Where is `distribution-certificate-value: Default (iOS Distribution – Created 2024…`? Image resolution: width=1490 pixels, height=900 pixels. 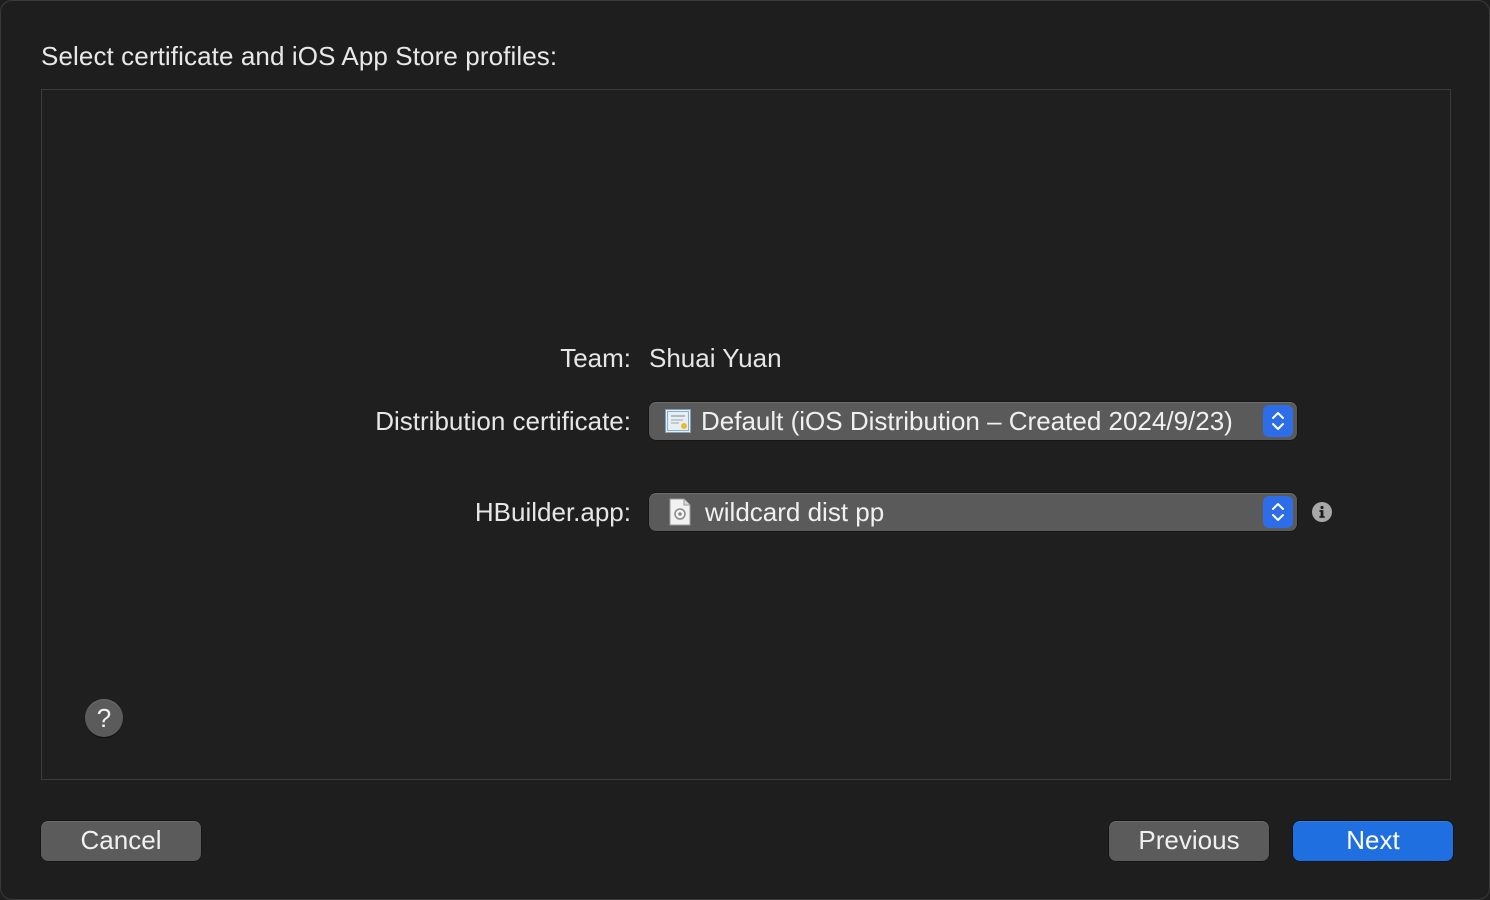
distribution-certificate-value: Default (iOS Distribution – Created 2024… is located at coordinates (967, 421).